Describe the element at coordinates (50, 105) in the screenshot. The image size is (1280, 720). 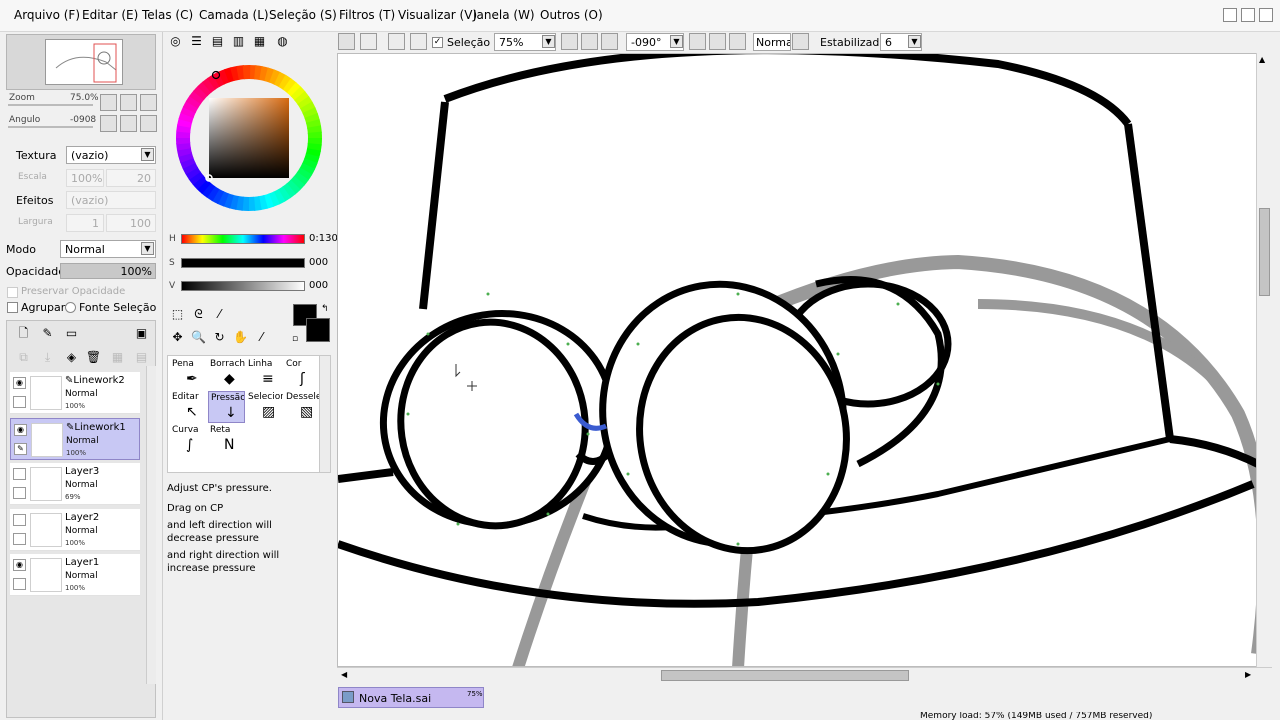
I see `zoom-slider` at that location.